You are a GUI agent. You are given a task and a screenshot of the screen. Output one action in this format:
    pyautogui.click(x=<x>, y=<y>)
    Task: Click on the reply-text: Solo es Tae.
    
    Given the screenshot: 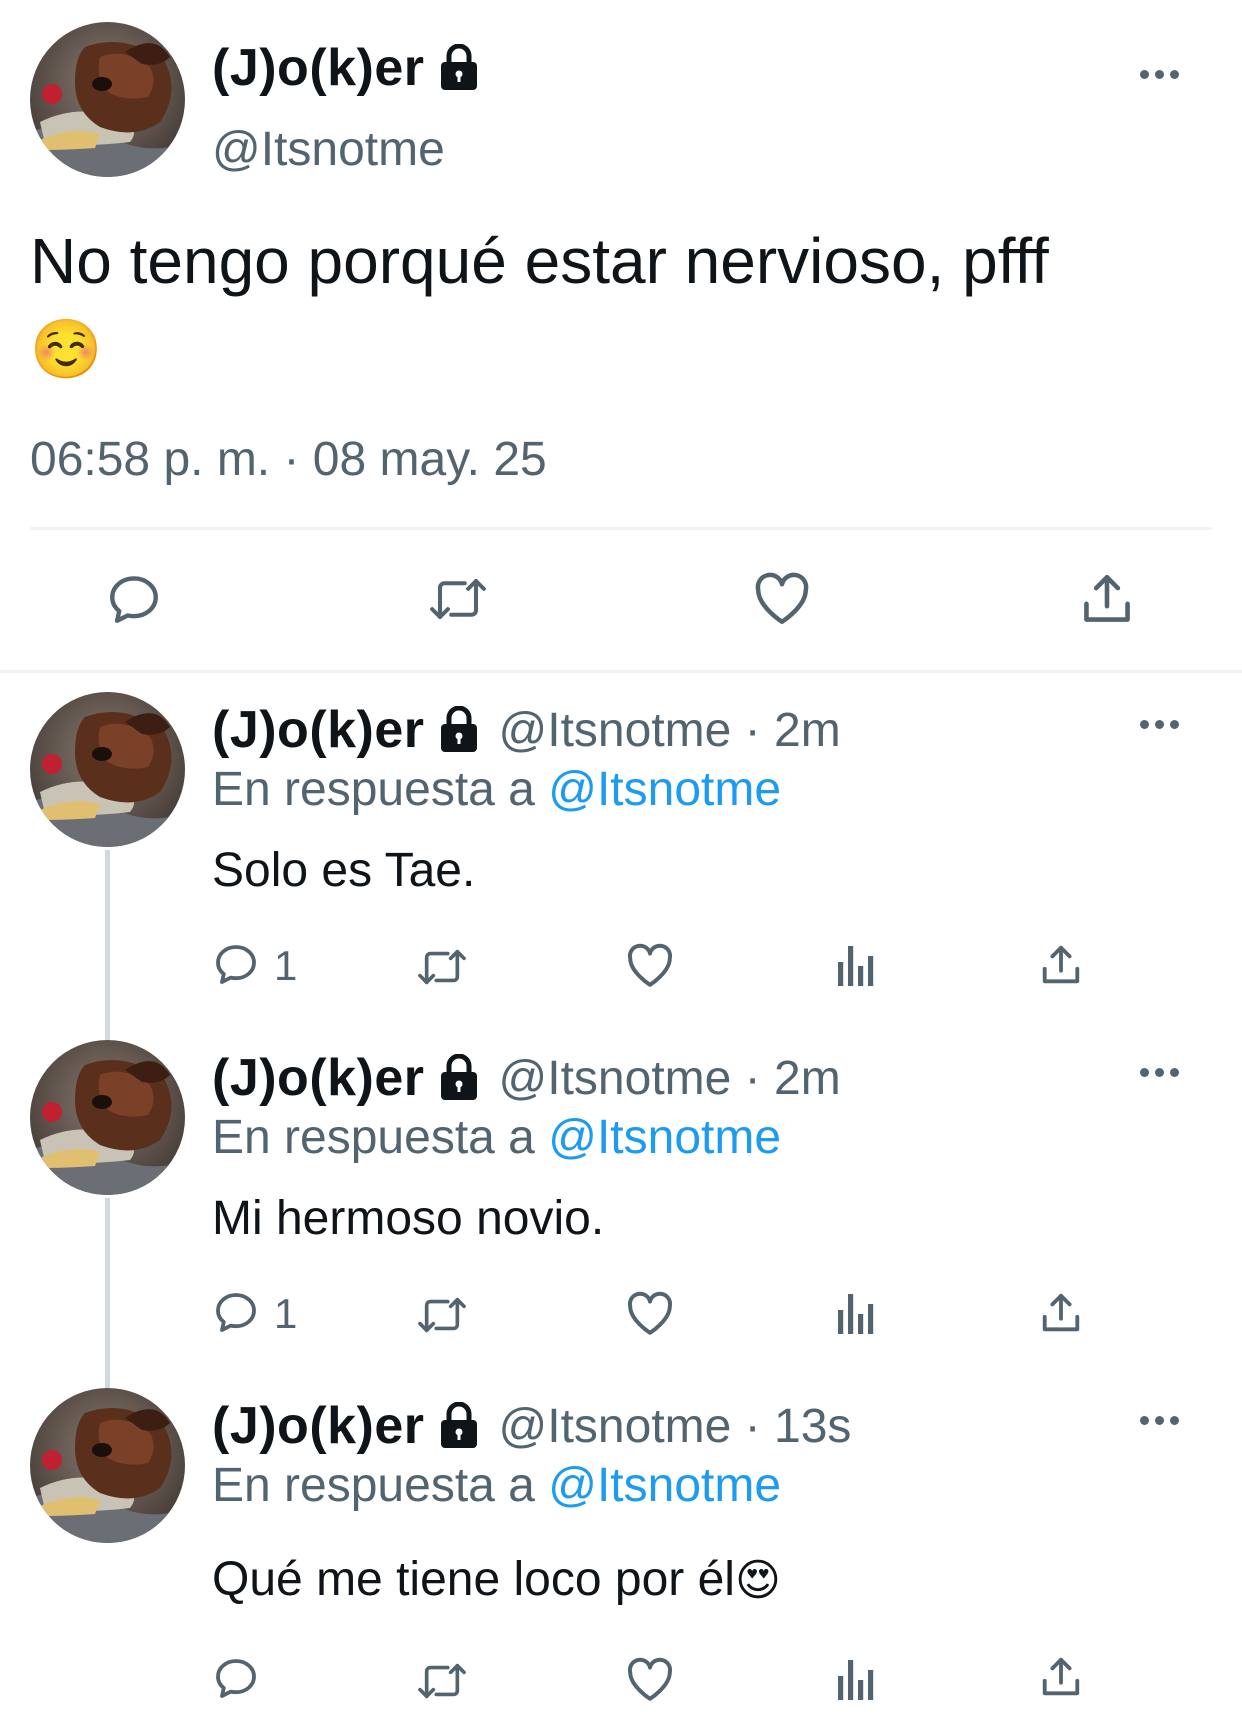 What is the action you would take?
    pyautogui.click(x=344, y=870)
    